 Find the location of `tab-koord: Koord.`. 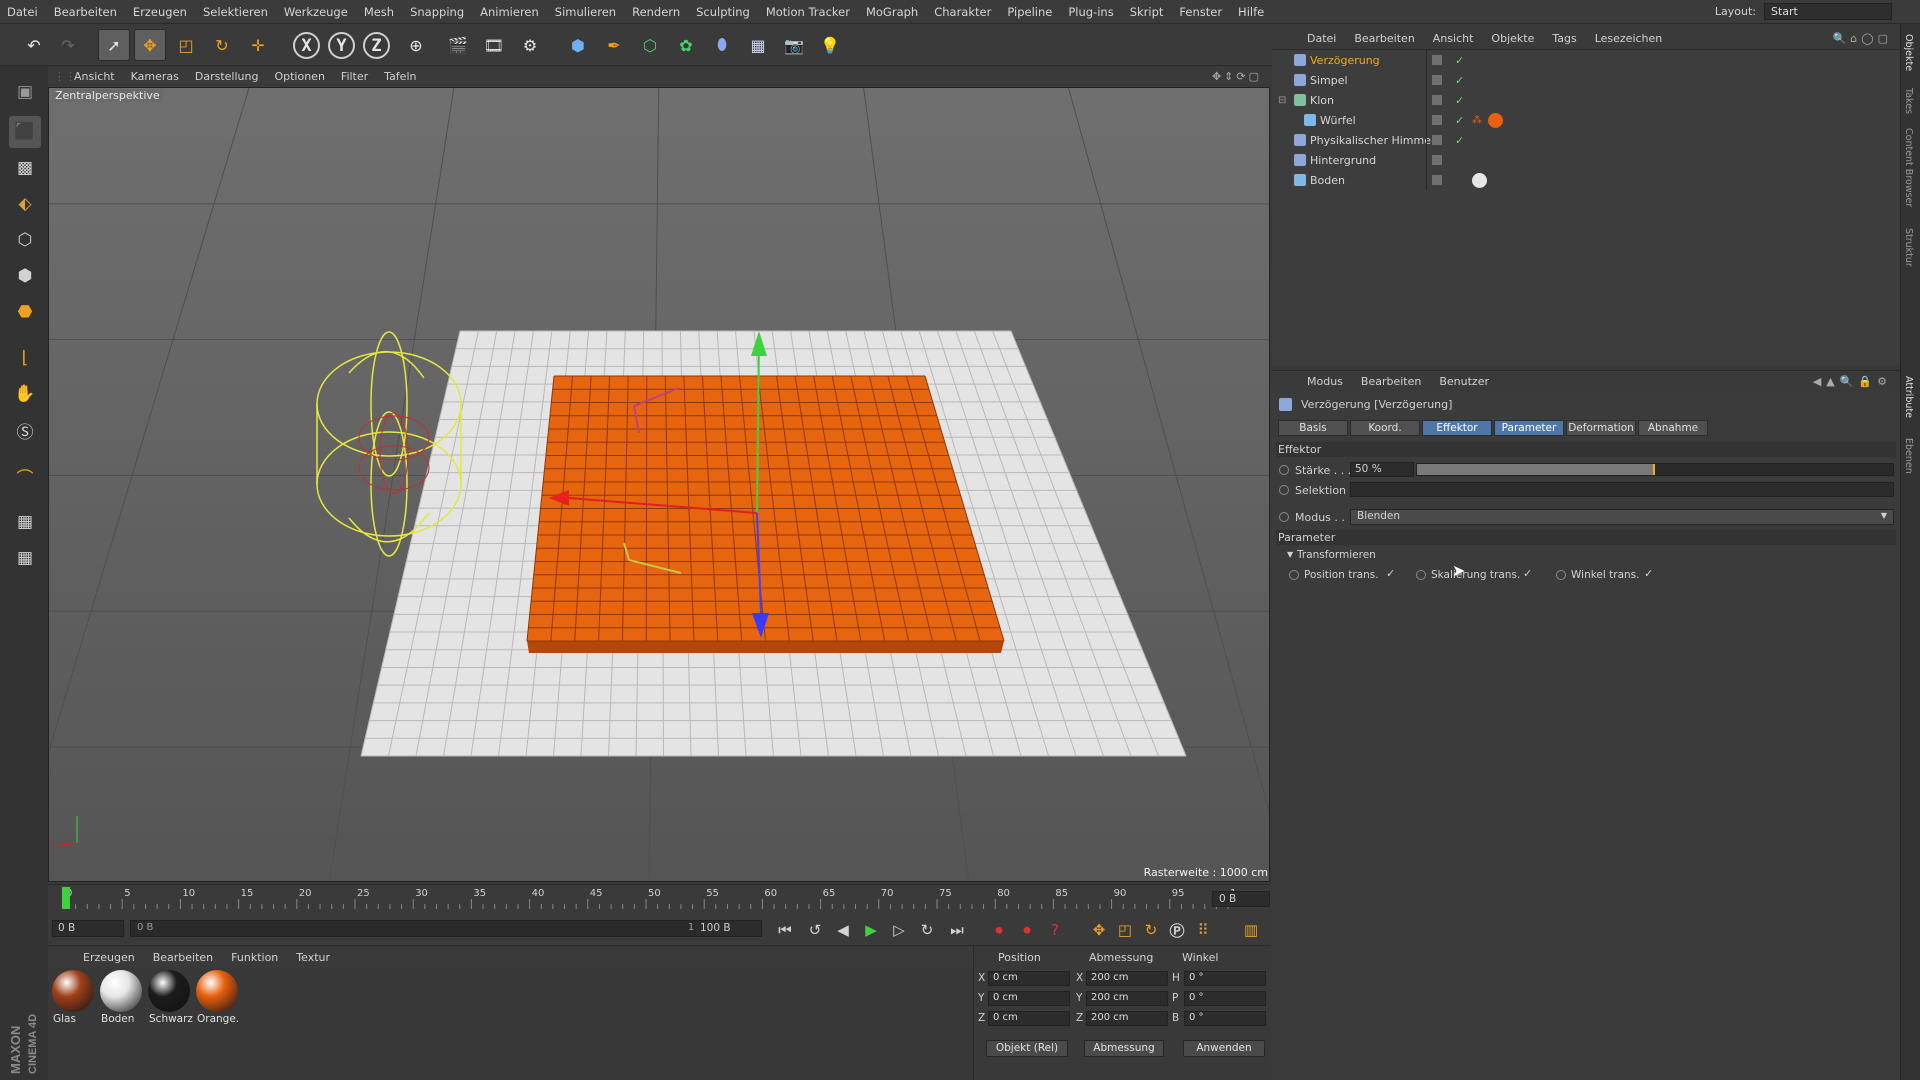

tab-koord: Koord. is located at coordinates (1385, 428).